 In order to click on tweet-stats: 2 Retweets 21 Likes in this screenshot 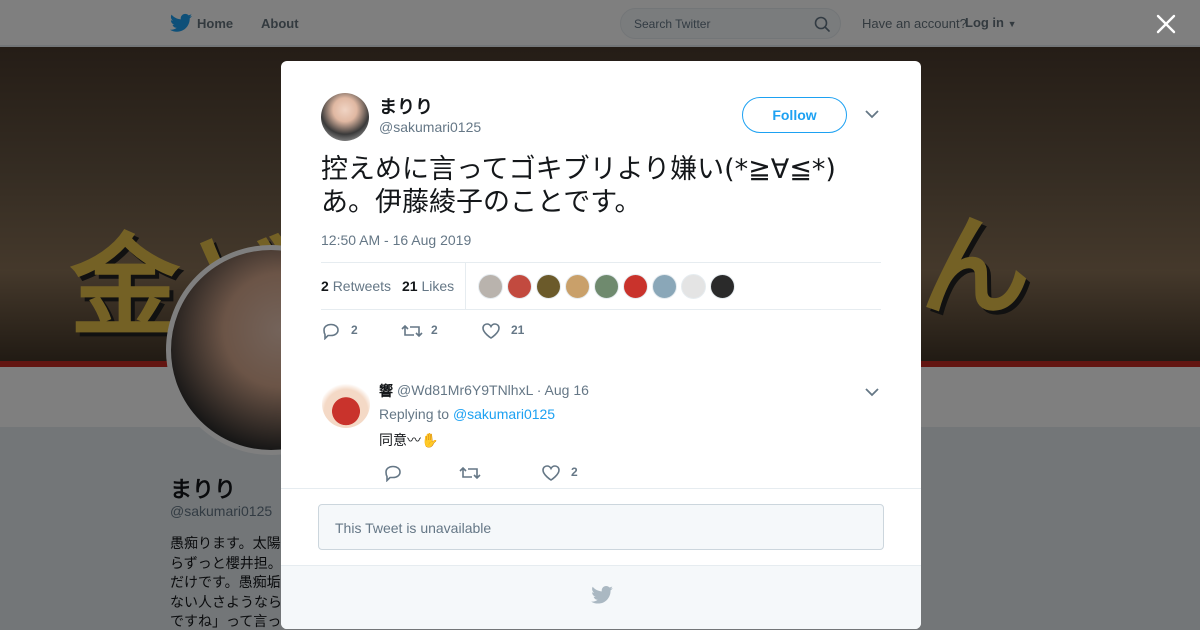, I will do `click(601, 286)`.